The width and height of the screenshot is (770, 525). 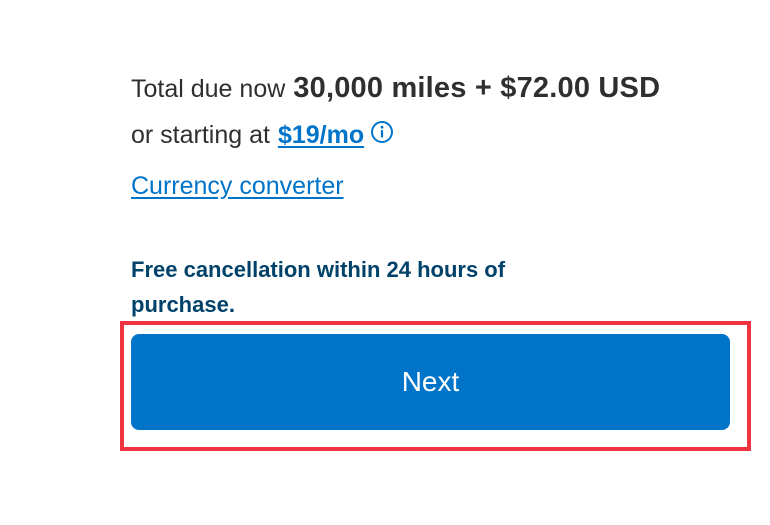 What do you see at coordinates (430, 382) in the screenshot?
I see `next-button: Next` at bounding box center [430, 382].